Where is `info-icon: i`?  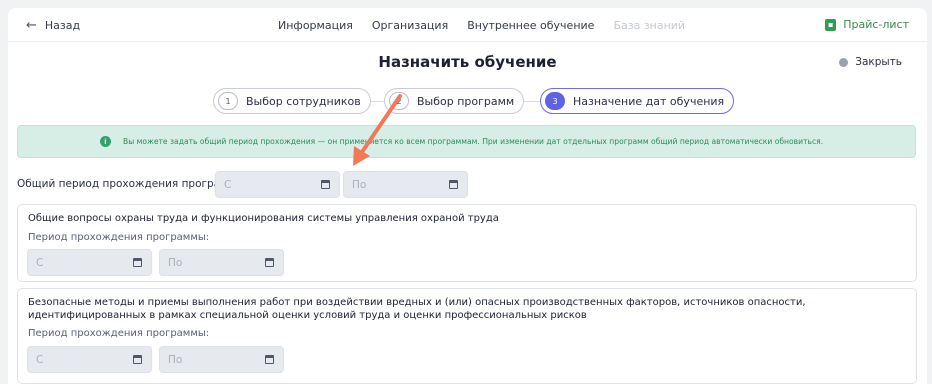
info-icon: i is located at coordinates (105, 141).